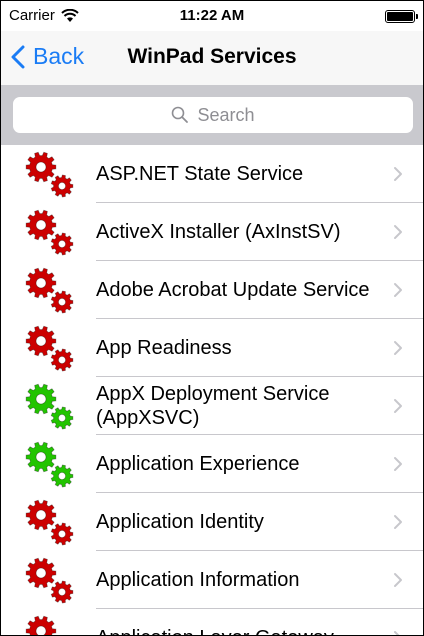  I want to click on service-row: ActiveX Installer (AxInstSV), so click(212, 232).